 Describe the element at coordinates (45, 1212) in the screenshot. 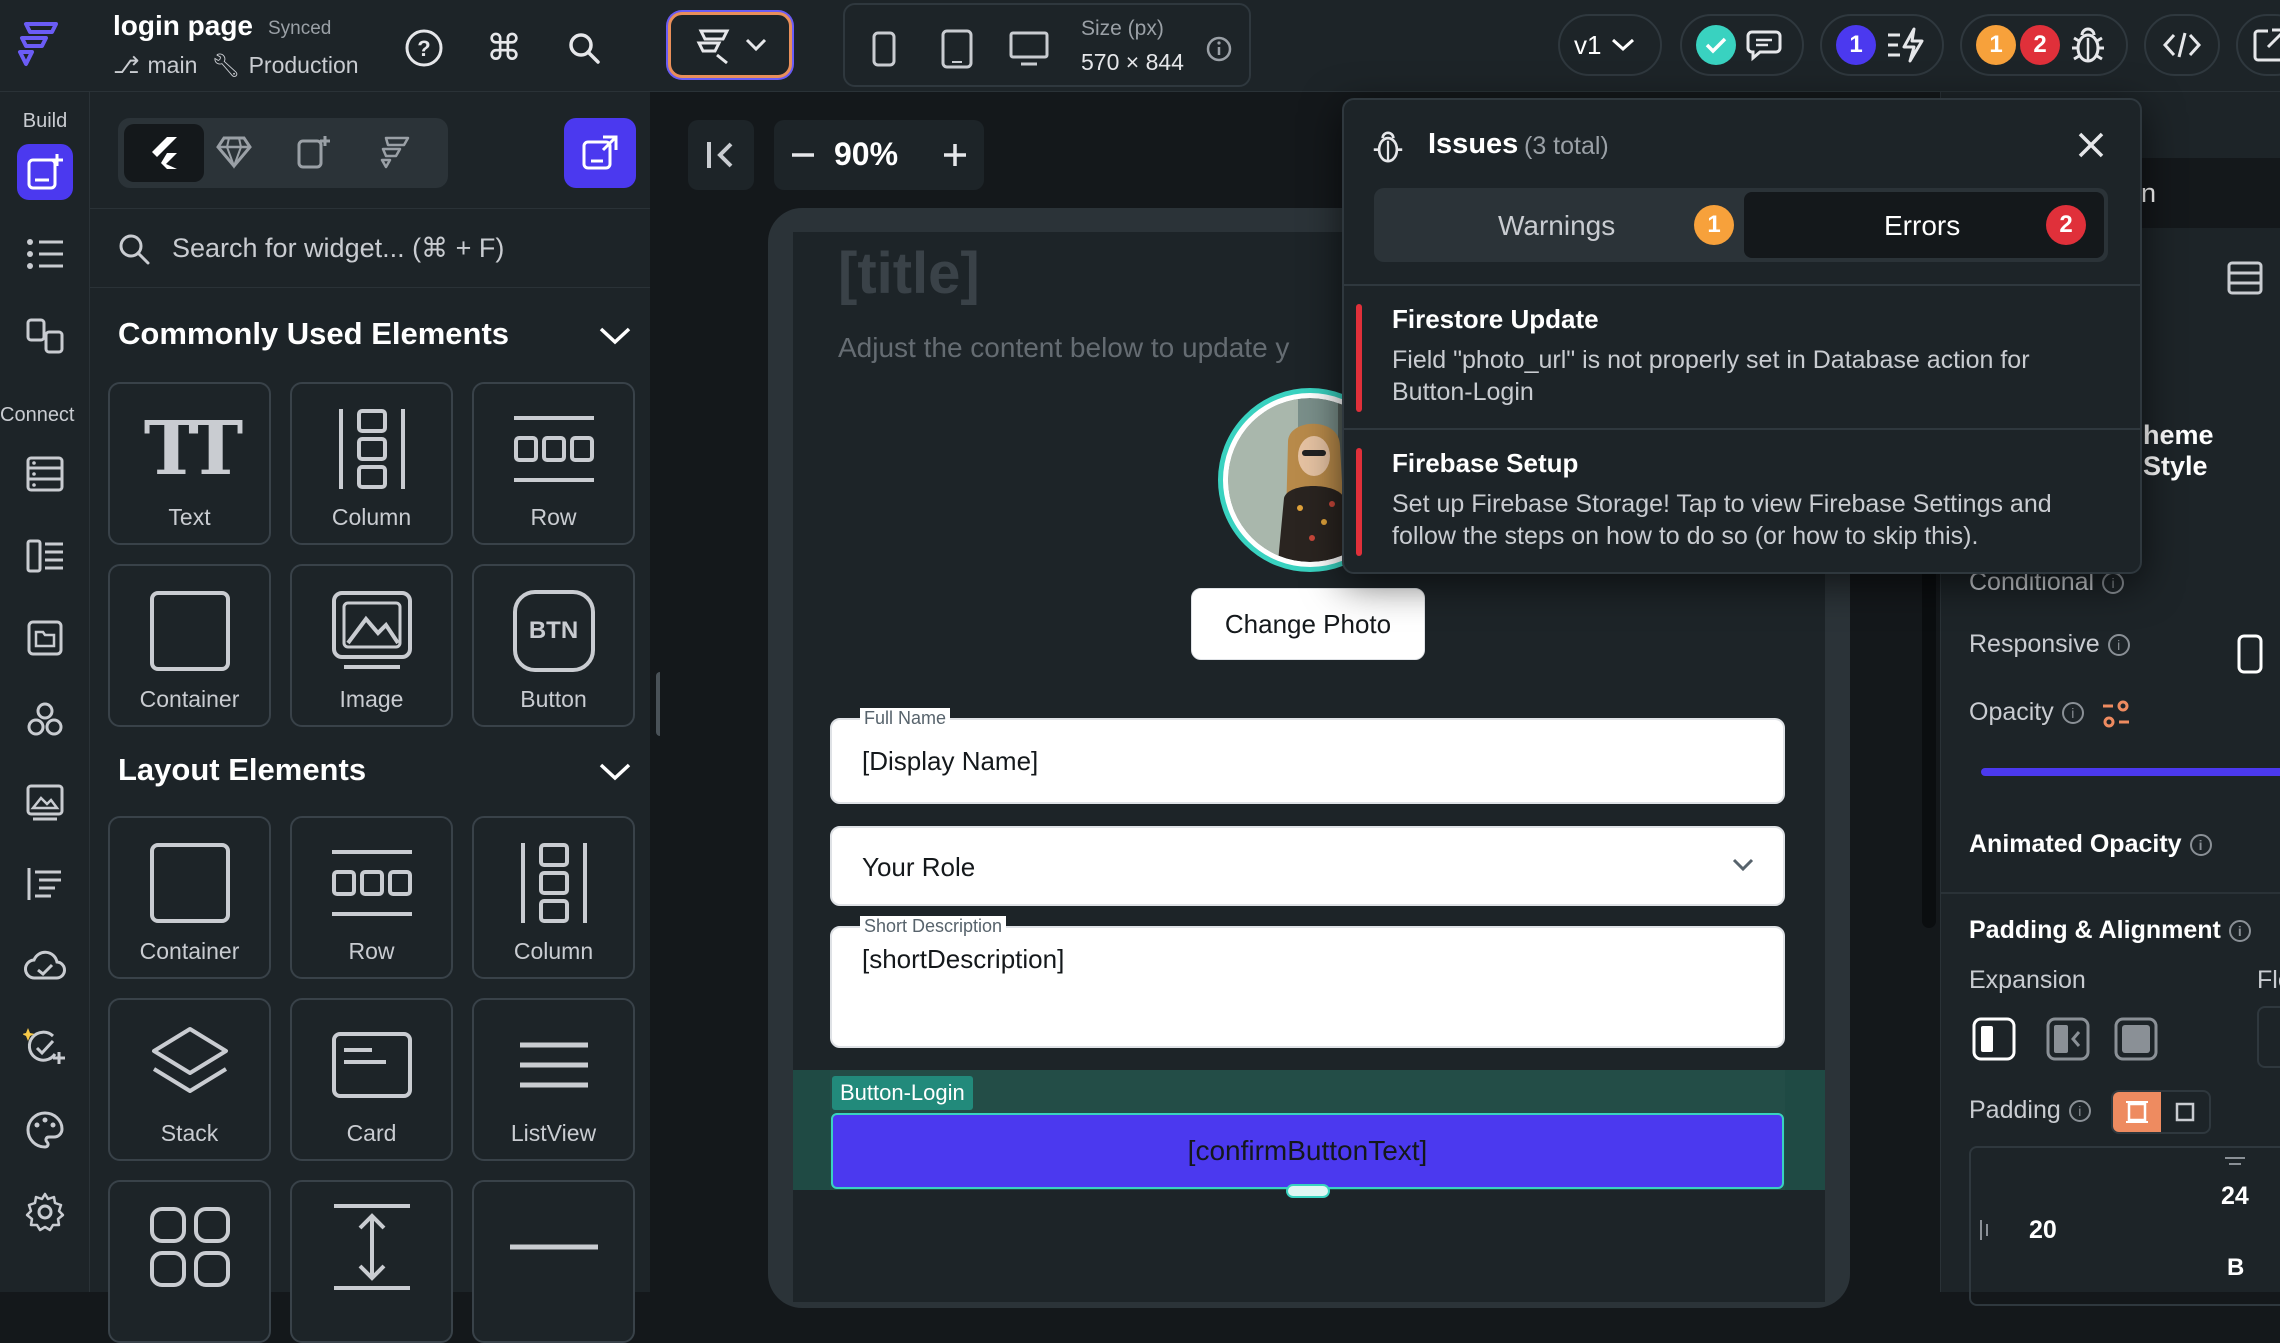

I see `rail-settings-button` at that location.